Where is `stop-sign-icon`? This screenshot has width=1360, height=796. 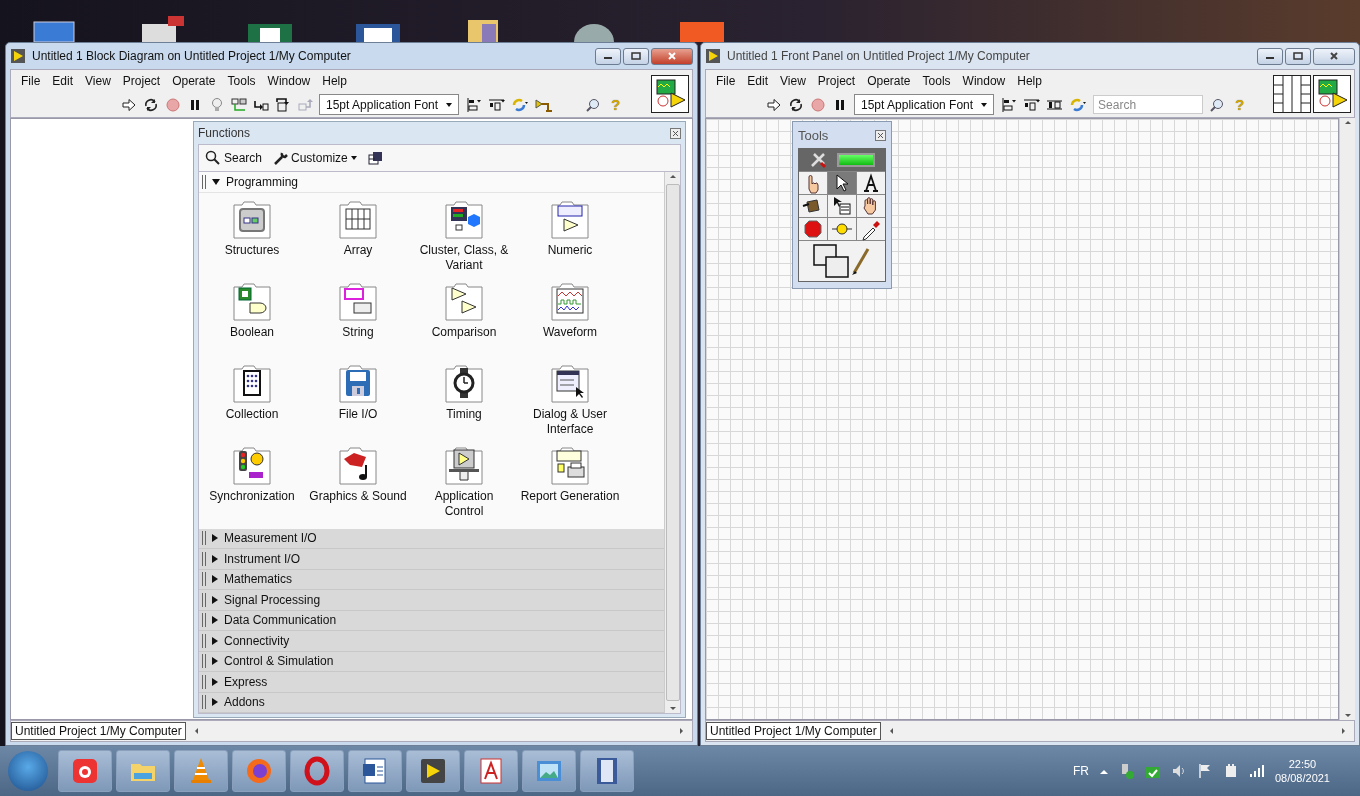
stop-sign-icon is located at coordinates (813, 229).